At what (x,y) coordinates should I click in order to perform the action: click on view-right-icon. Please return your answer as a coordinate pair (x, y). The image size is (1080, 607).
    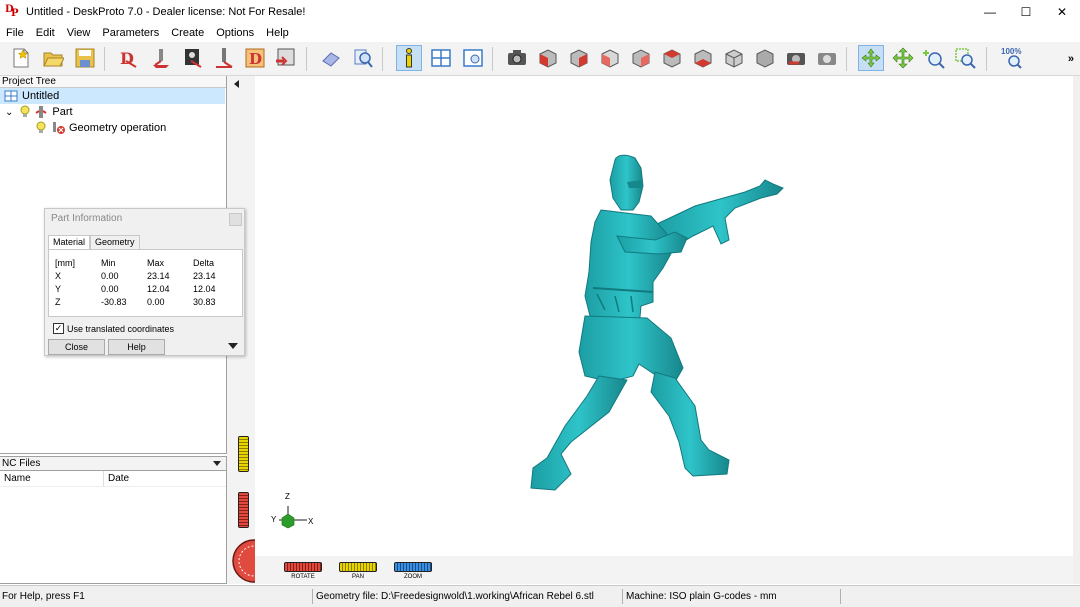
    Looking at the image, I should click on (641, 58).